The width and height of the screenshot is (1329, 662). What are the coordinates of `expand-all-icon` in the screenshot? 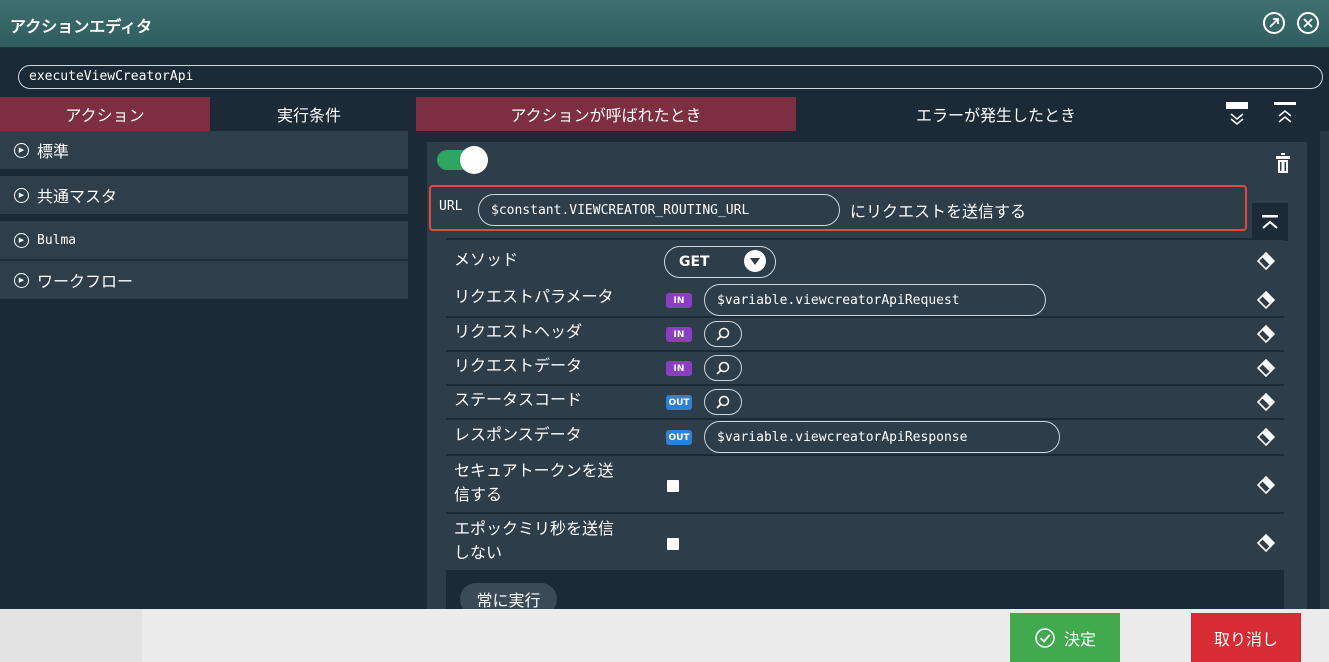 It's located at (1237, 114).